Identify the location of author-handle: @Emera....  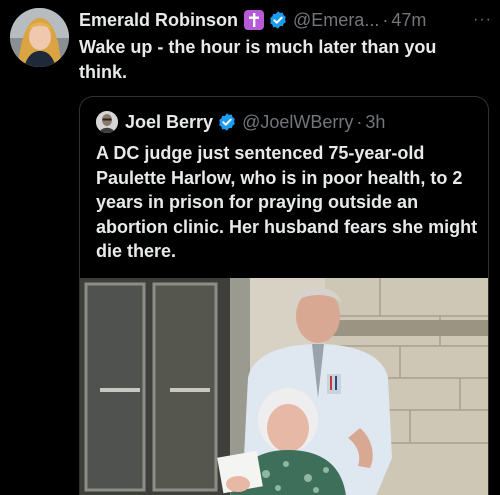
(336, 20).